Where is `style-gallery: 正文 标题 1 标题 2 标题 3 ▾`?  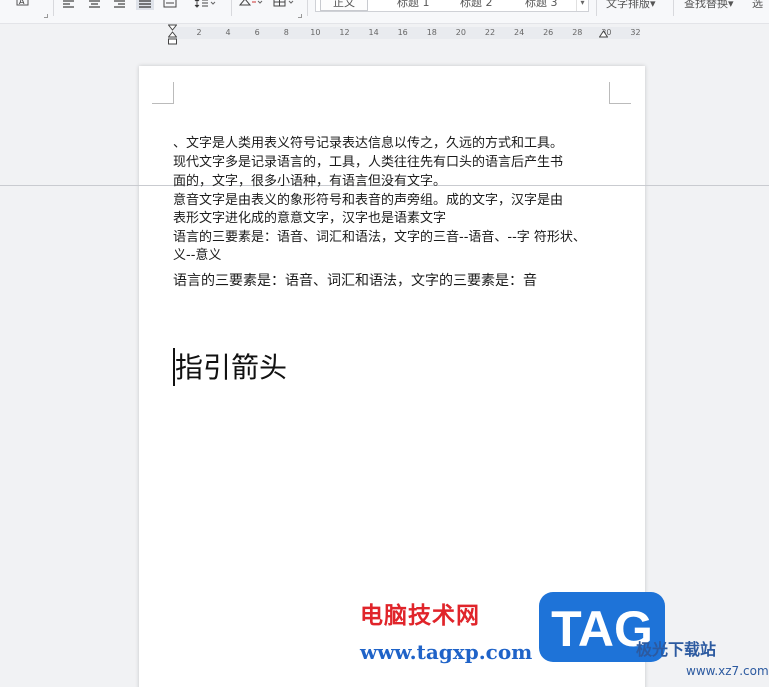
style-gallery: 正文 标题 1 标题 2 标题 3 ▾ is located at coordinates (452, 6).